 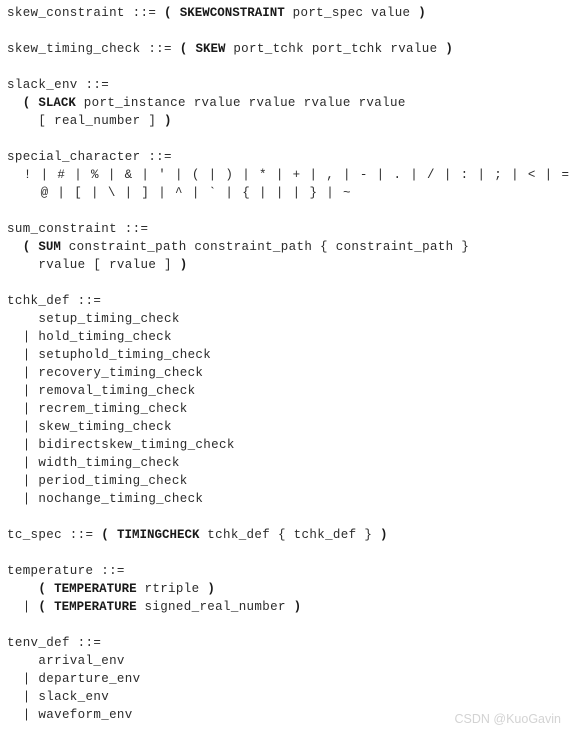 What do you see at coordinates (97, 409) in the screenshot?
I see `text-token: | recrem_timing_check` at bounding box center [97, 409].